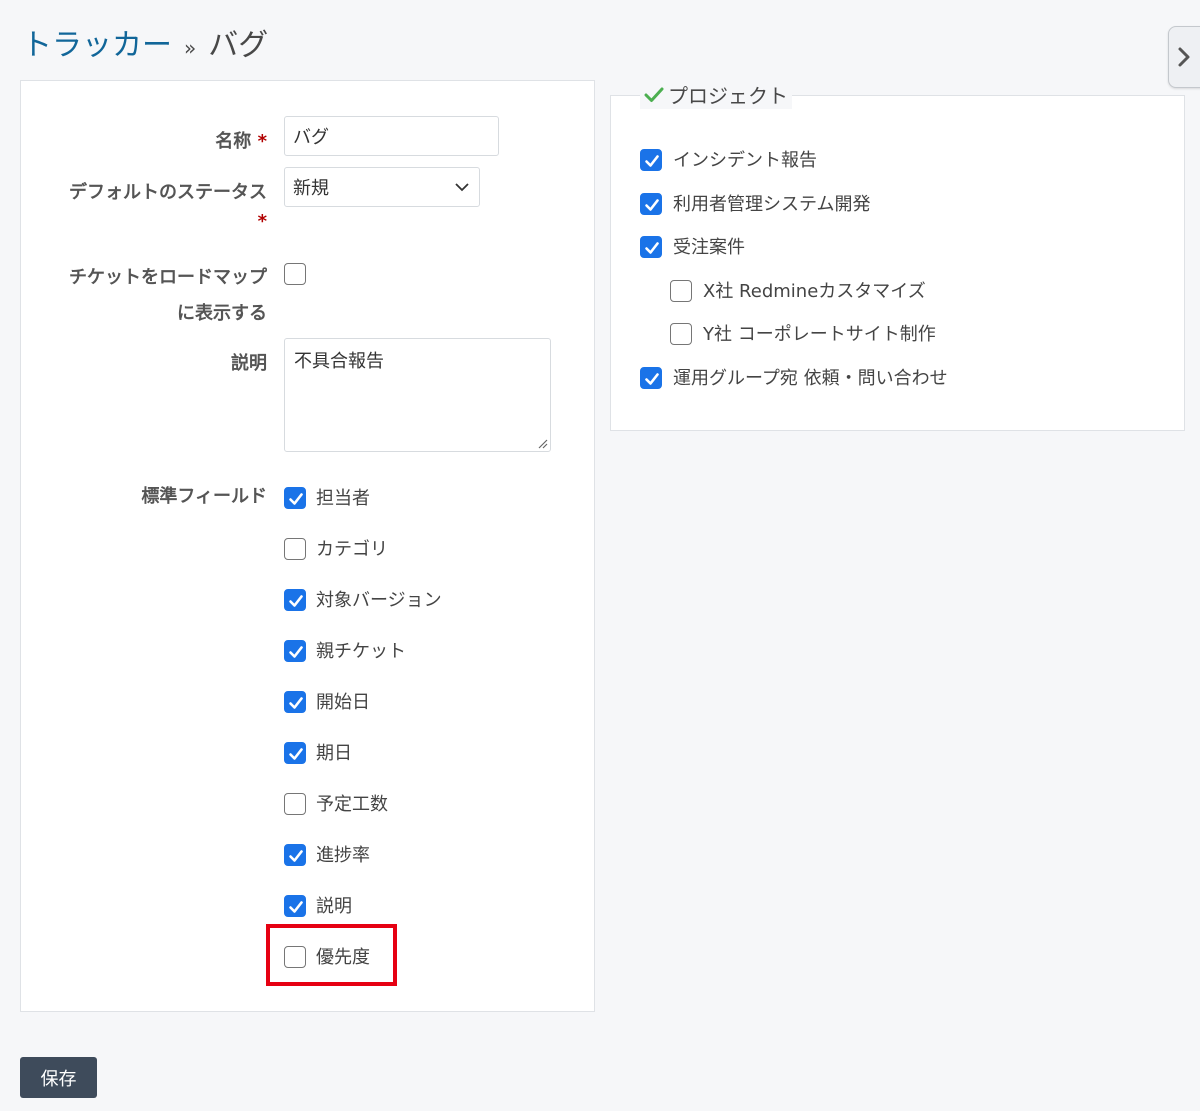  I want to click on name-input-value: バグ, so click(311, 137).